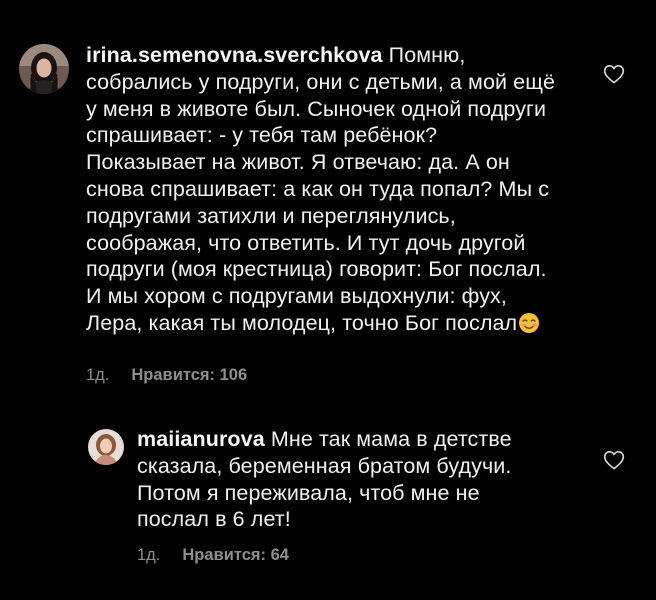 Image resolution: width=656 pixels, height=600 pixels. What do you see at coordinates (235, 555) in the screenshot?
I see `comment-likes-count: Нравится: 64` at bounding box center [235, 555].